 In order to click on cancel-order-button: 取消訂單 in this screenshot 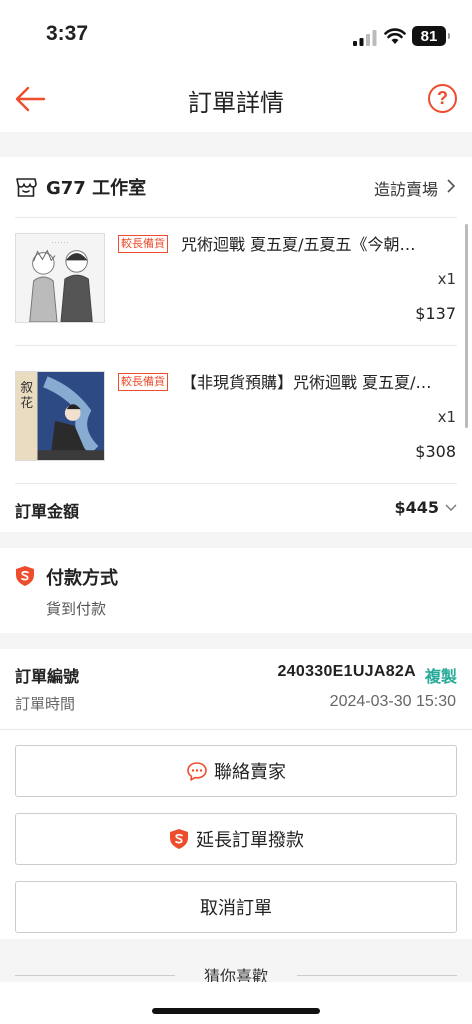, I will do `click(236, 907)`.